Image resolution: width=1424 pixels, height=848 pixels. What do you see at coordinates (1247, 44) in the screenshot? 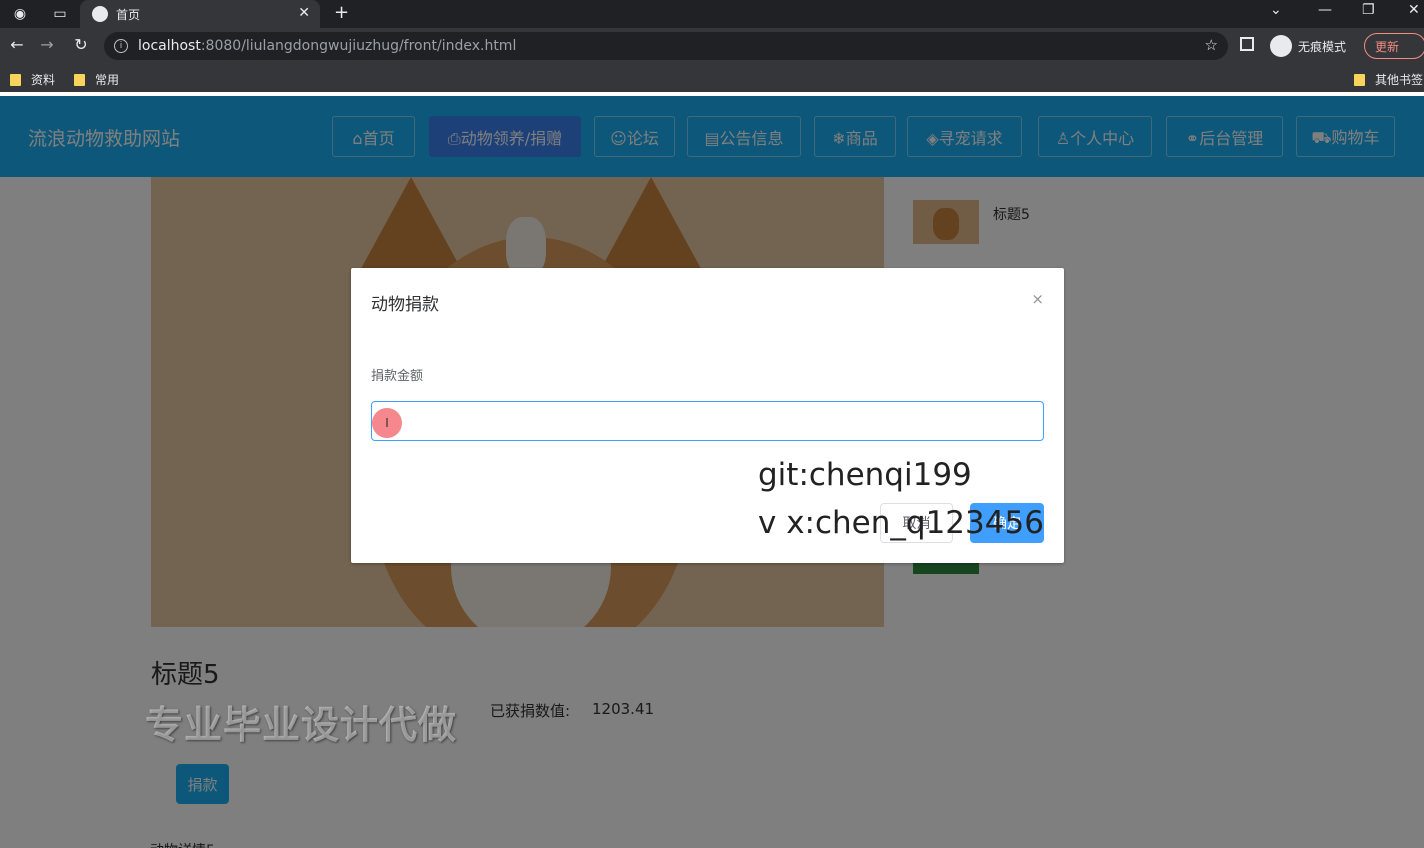
I see `side-panel-icon` at bounding box center [1247, 44].